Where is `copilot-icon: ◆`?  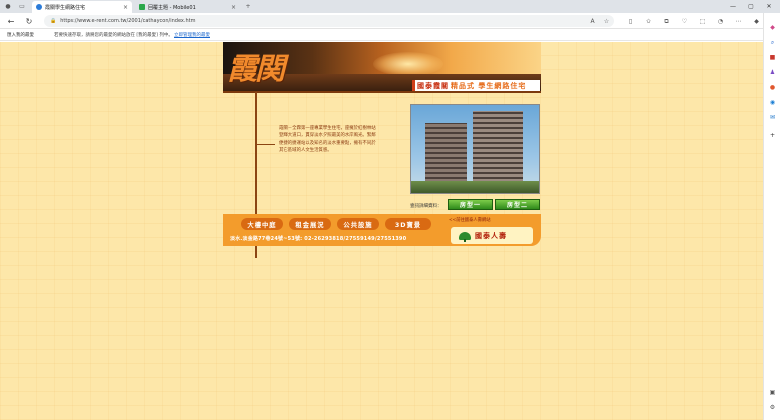
copilot-icon: ◆ is located at coordinates (756, 21).